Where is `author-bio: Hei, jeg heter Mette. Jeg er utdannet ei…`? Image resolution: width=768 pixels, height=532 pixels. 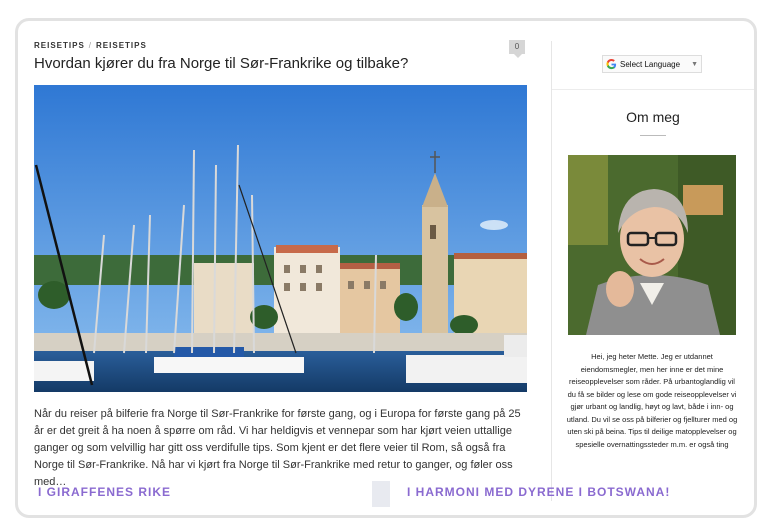 author-bio: Hei, jeg heter Mette. Jeg er utdannet ei… is located at coordinates (652, 400).